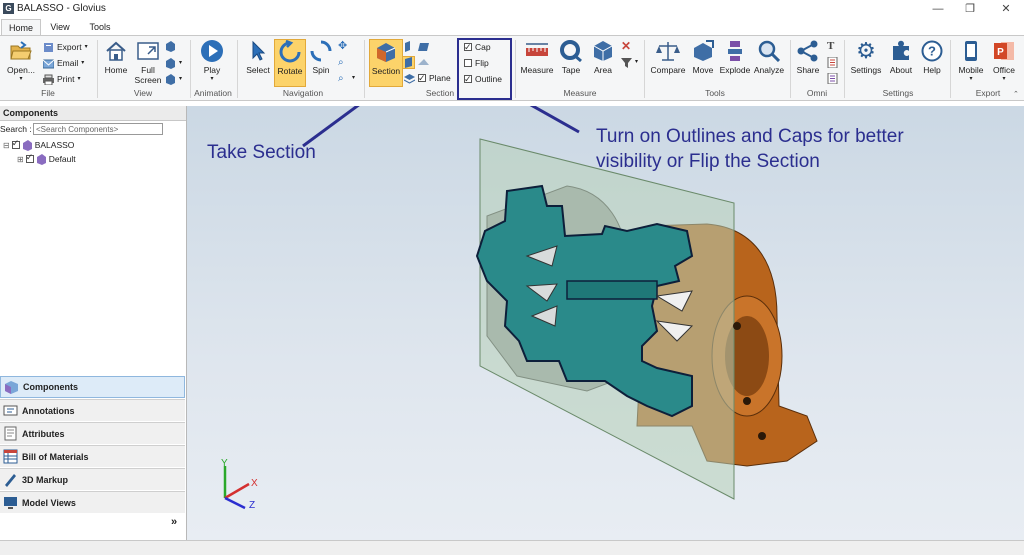 The height and width of the screenshot is (555, 1024). I want to click on title-bar: G BALASSO - Glovius — ❐ ✕, so click(512, 9).